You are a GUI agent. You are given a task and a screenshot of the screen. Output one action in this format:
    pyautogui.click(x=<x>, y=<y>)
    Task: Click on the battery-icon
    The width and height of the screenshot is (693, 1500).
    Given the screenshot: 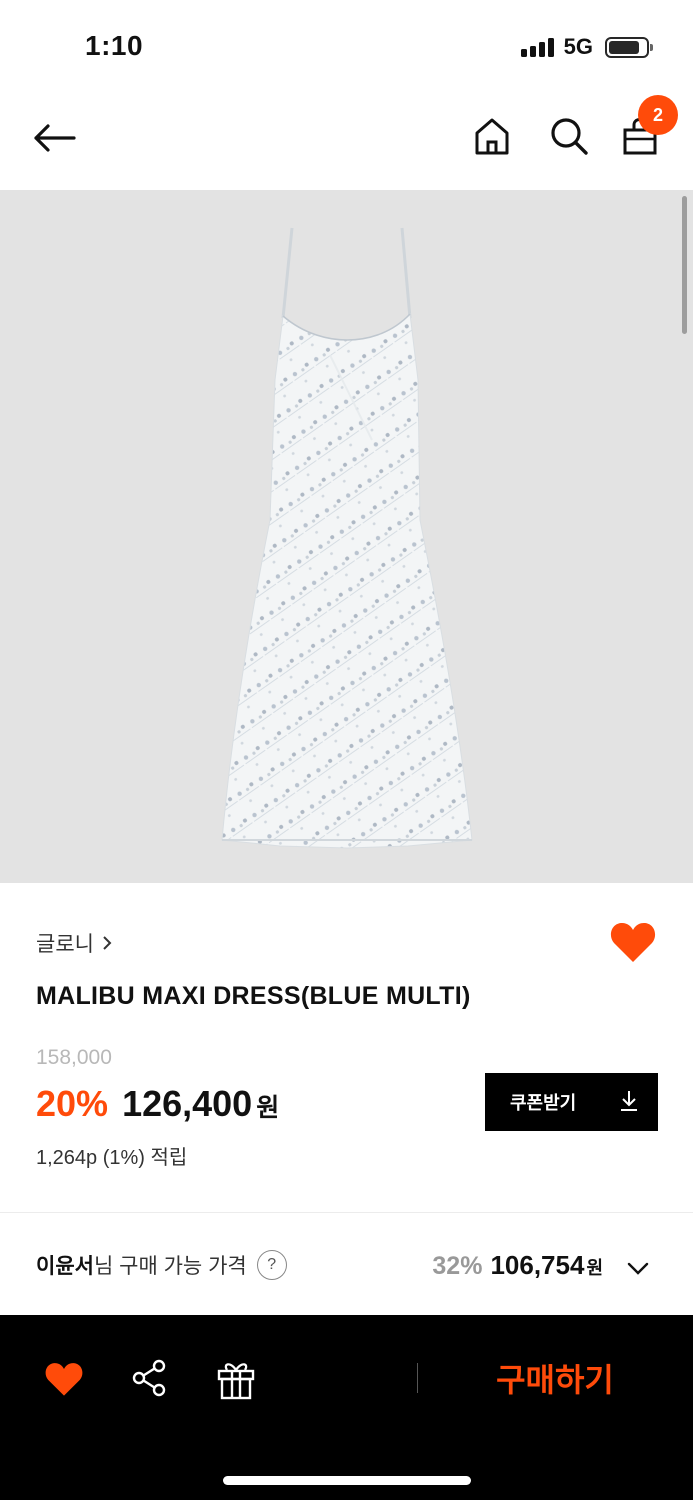 What is the action you would take?
    pyautogui.click(x=629, y=47)
    